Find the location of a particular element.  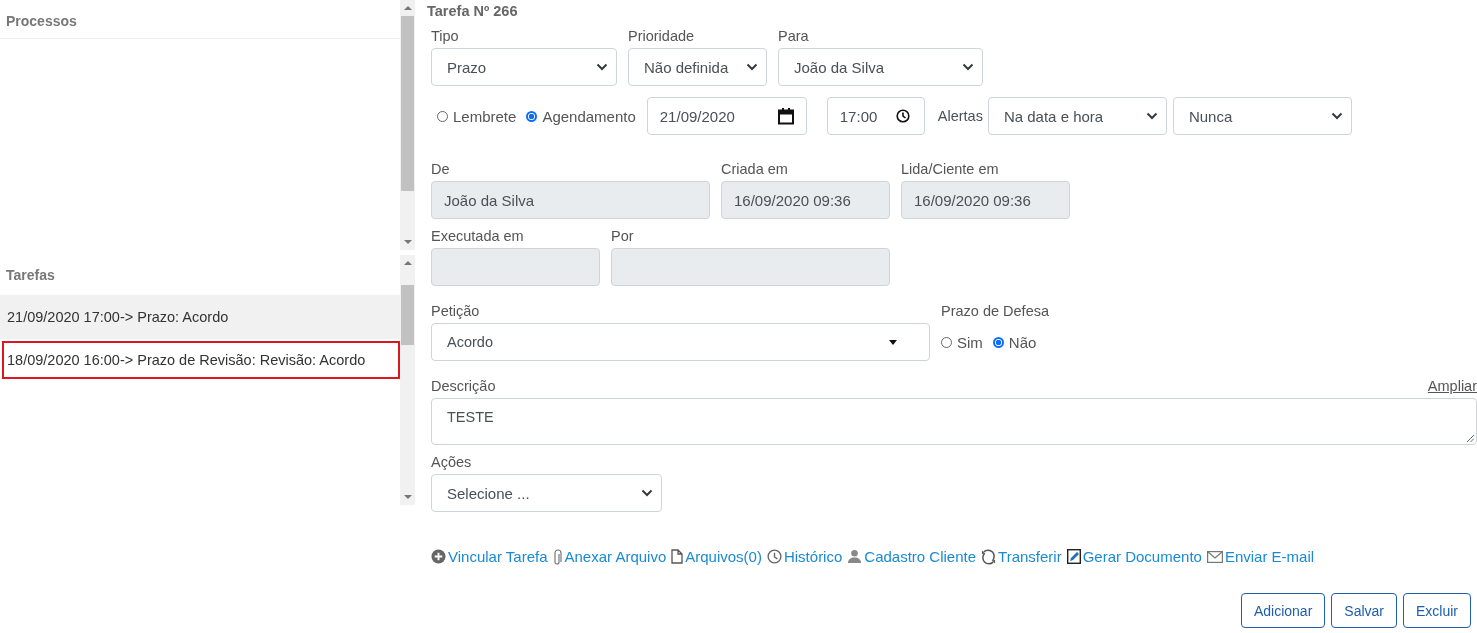

dropdown: Na data e hora is located at coordinates (1077, 116).